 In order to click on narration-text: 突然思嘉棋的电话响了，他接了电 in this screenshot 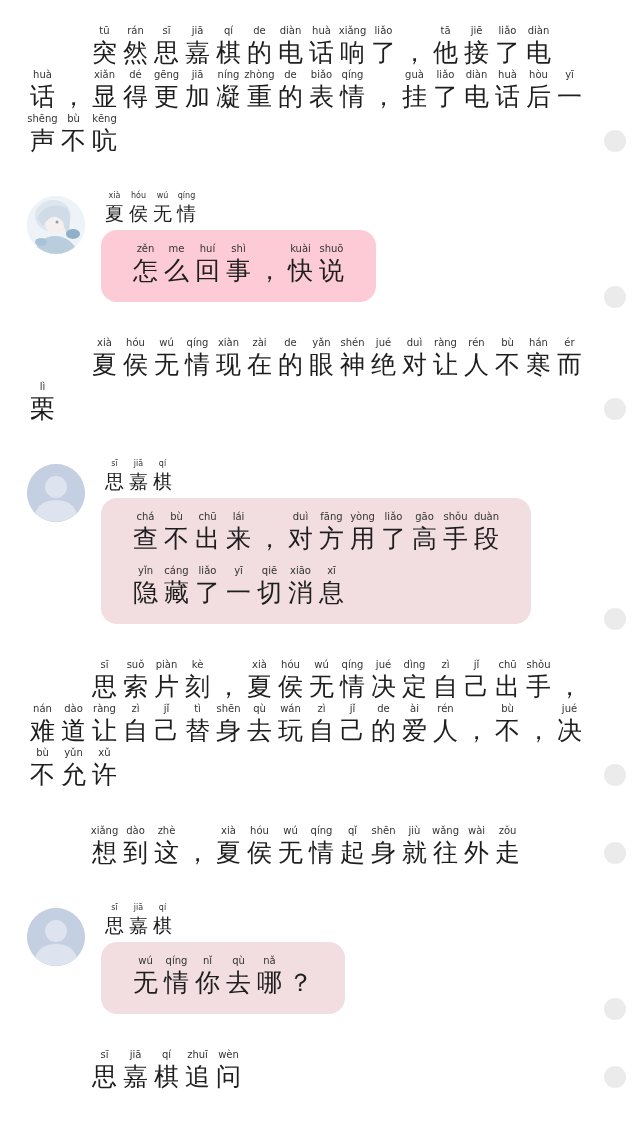, I will do `click(324, 52)`.